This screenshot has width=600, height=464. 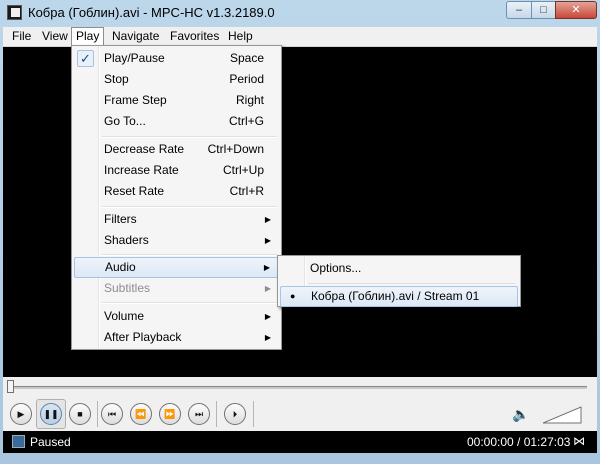 What do you see at coordinates (235, 414) in the screenshot?
I see `frame-step-icon: ⏵` at bounding box center [235, 414].